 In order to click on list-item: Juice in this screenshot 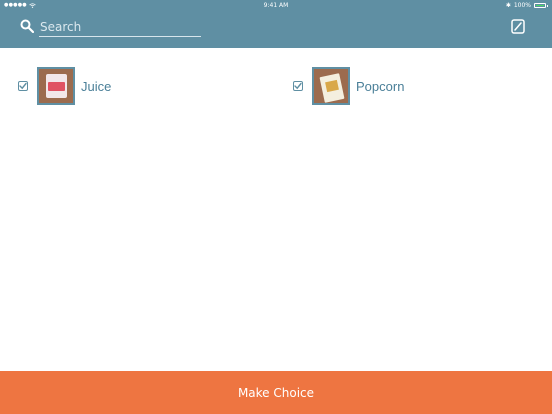, I will do `click(64, 86)`.